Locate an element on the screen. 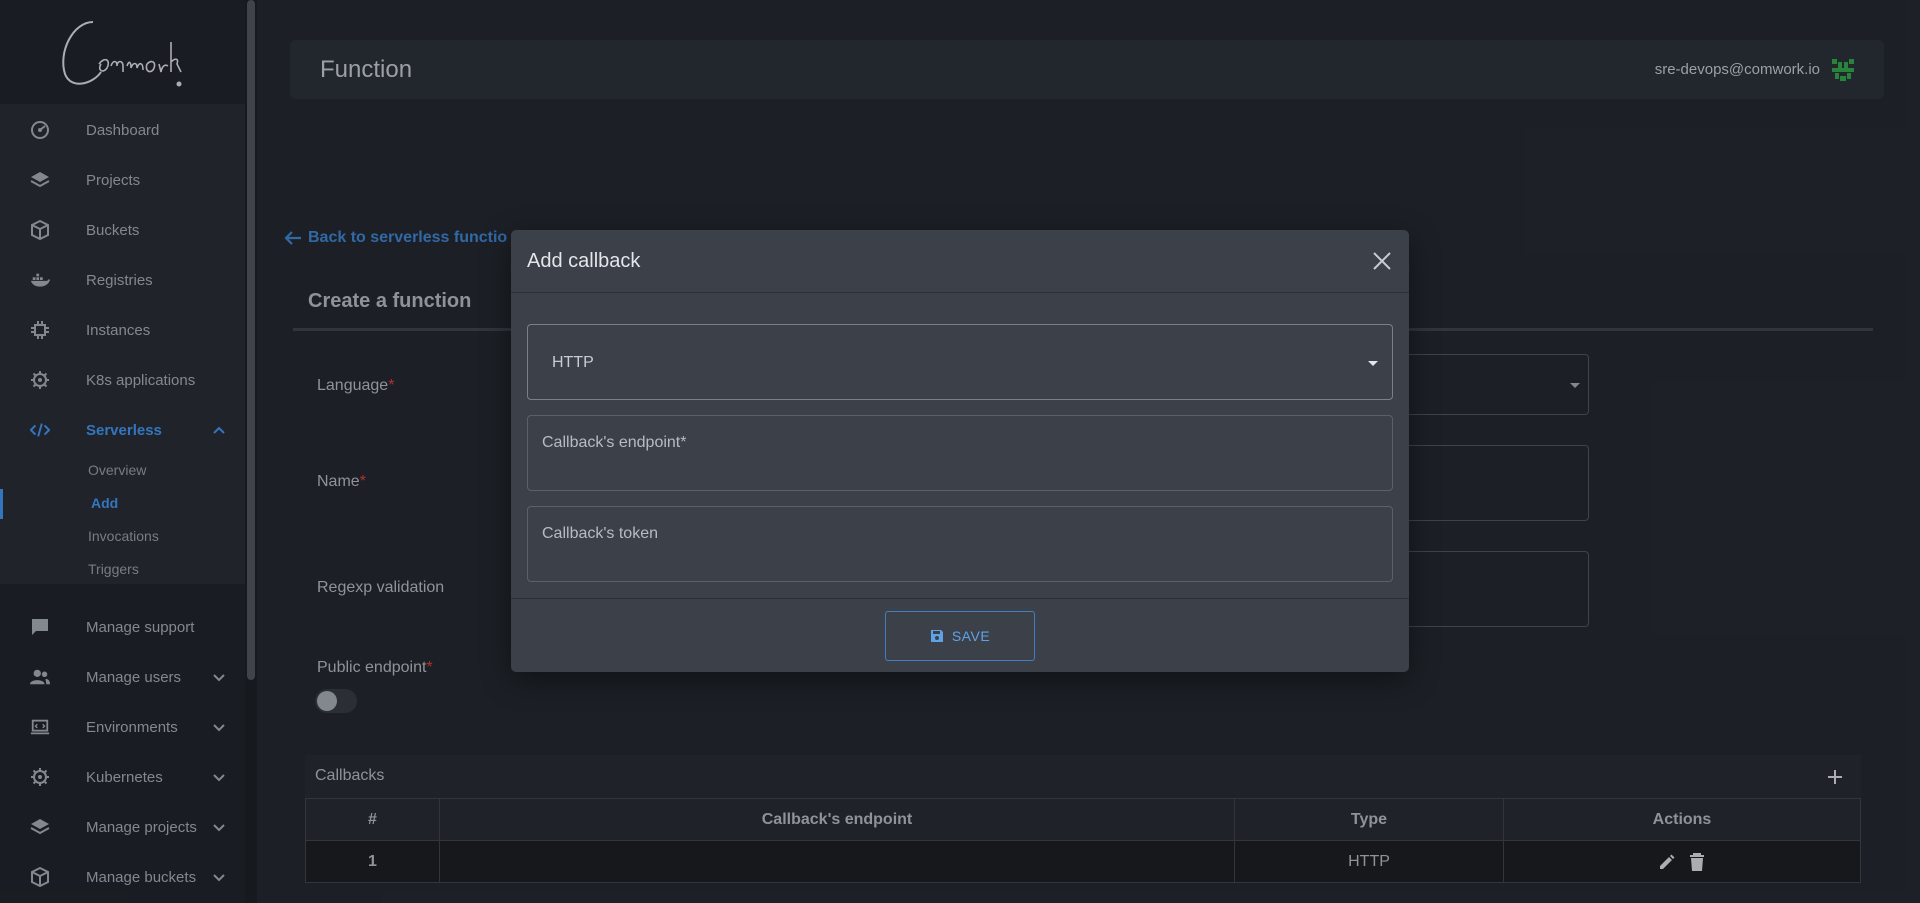 This screenshot has height=903, width=1920. close-icon is located at coordinates (1382, 261).